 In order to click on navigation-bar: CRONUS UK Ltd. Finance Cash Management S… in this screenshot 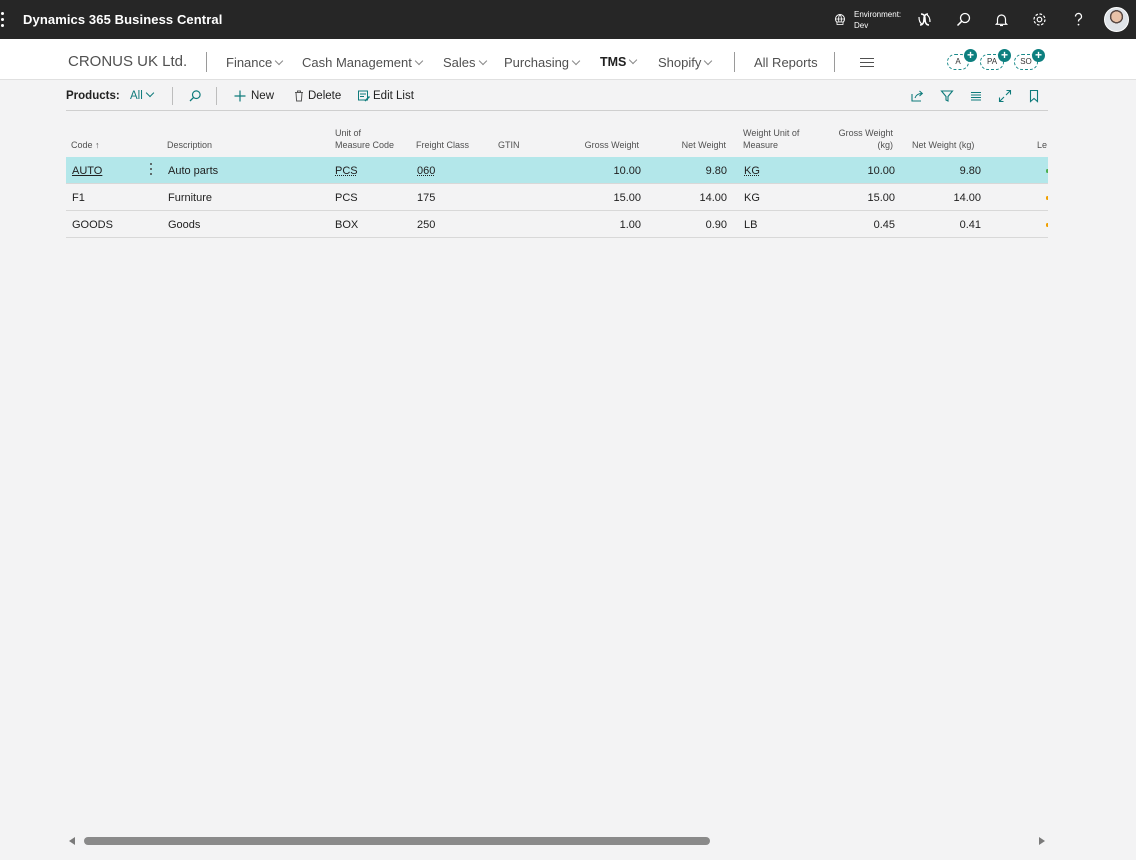, I will do `click(568, 59)`.